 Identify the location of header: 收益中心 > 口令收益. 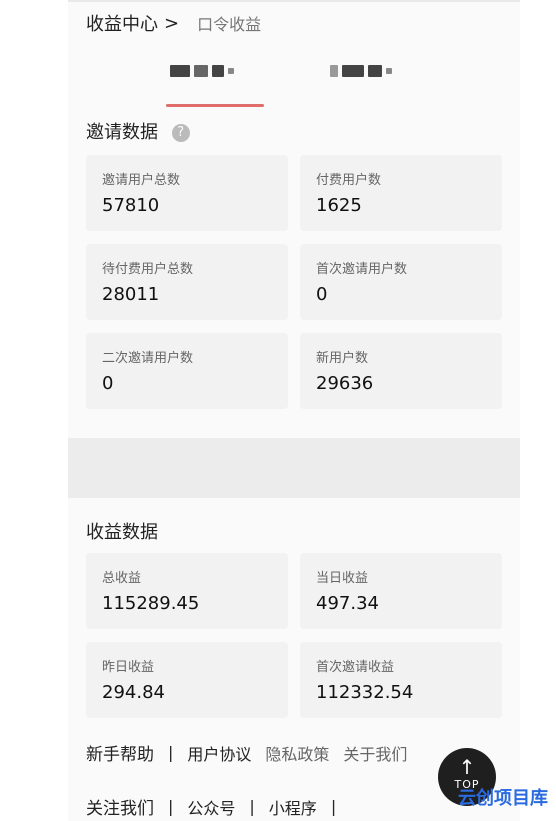
(173, 23).